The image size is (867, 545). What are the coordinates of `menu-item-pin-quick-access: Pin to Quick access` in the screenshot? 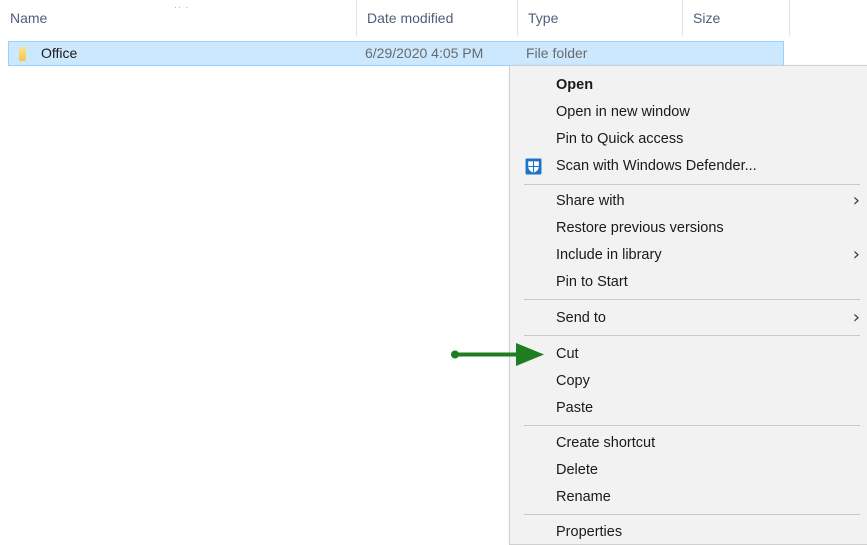 It's located at (688, 139).